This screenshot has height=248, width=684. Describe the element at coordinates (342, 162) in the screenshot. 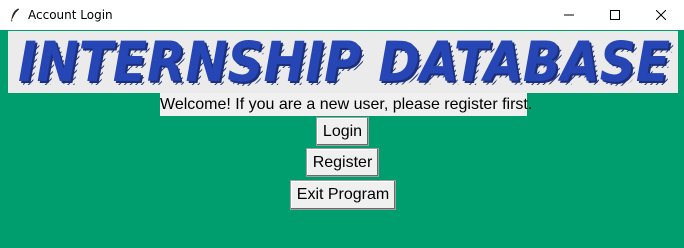

I see `register-button: Register` at that location.